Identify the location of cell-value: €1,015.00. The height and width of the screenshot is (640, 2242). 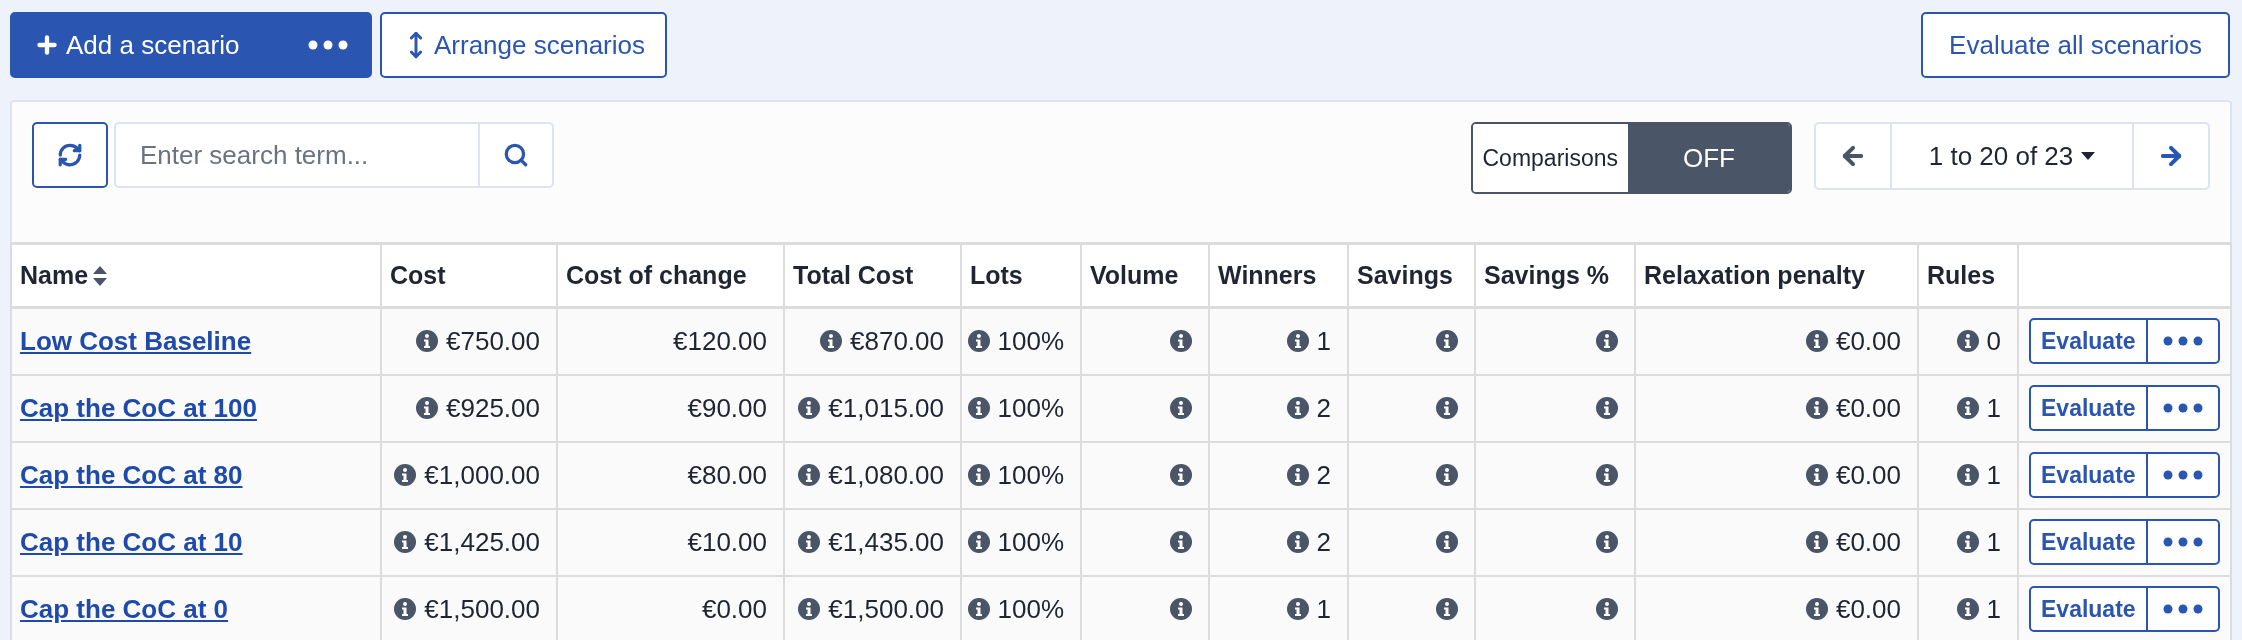
(886, 408).